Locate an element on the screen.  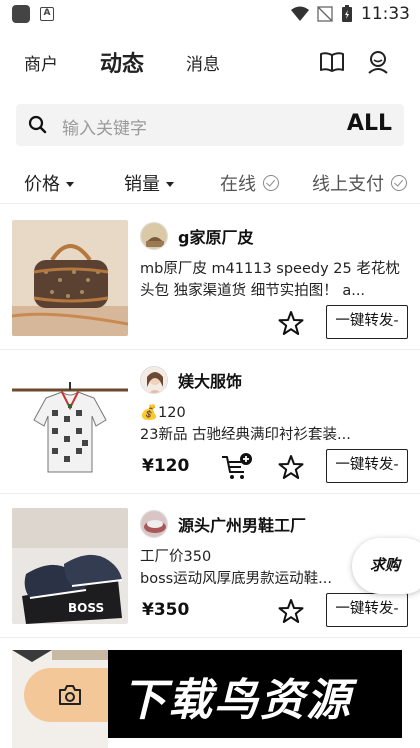
no-signal-icon is located at coordinates (325, 14).